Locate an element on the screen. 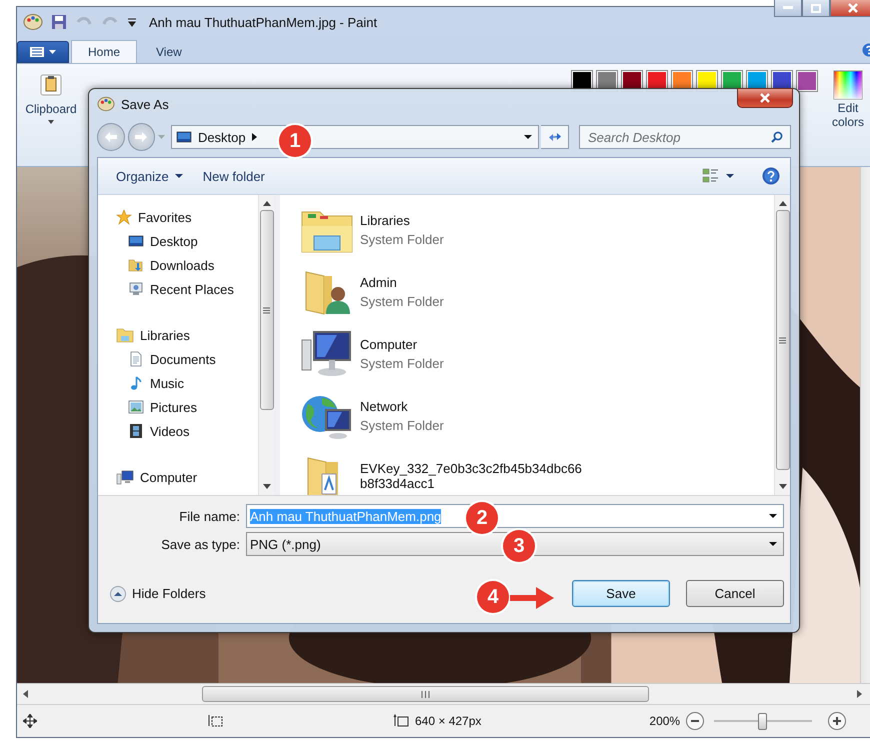  step-arrow is located at coordinates (532, 598).